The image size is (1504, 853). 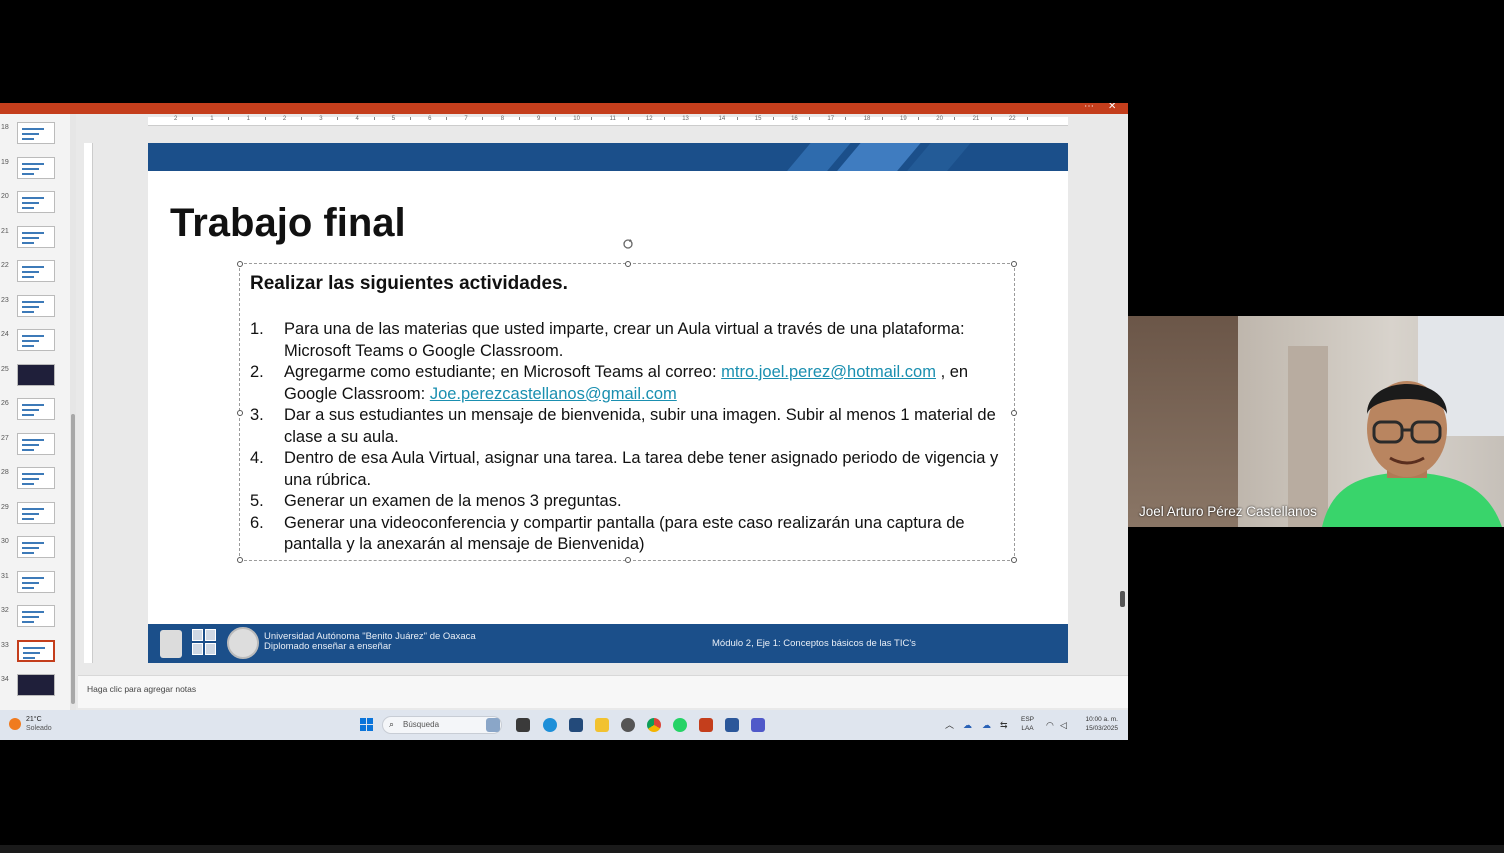 I want to click on participant-video-tile: Joel Arturo Pérez Castellanos, so click(x=1316, y=421).